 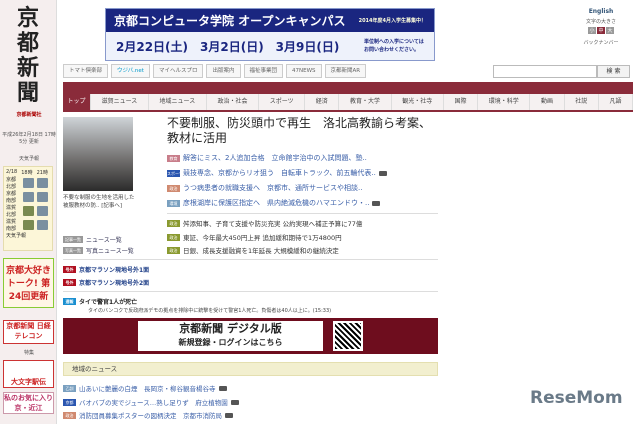 I want to click on publishing-link: 出版案内, so click(x=223, y=71).